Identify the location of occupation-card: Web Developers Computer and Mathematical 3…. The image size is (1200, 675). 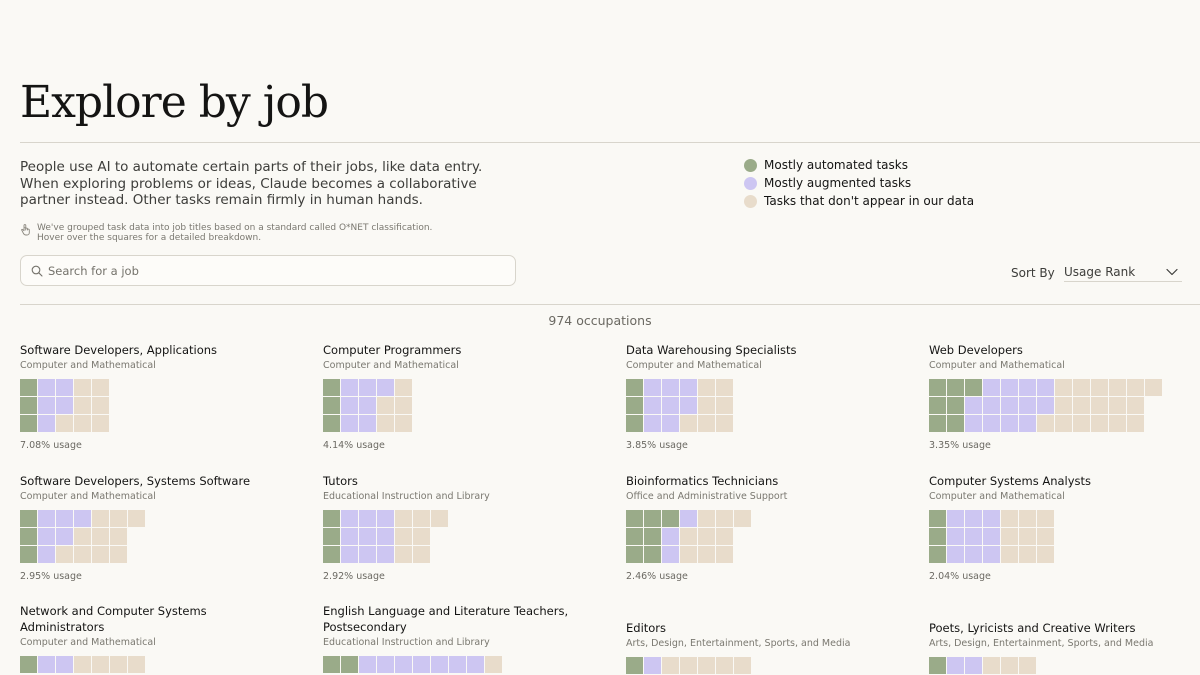
(1064, 396).